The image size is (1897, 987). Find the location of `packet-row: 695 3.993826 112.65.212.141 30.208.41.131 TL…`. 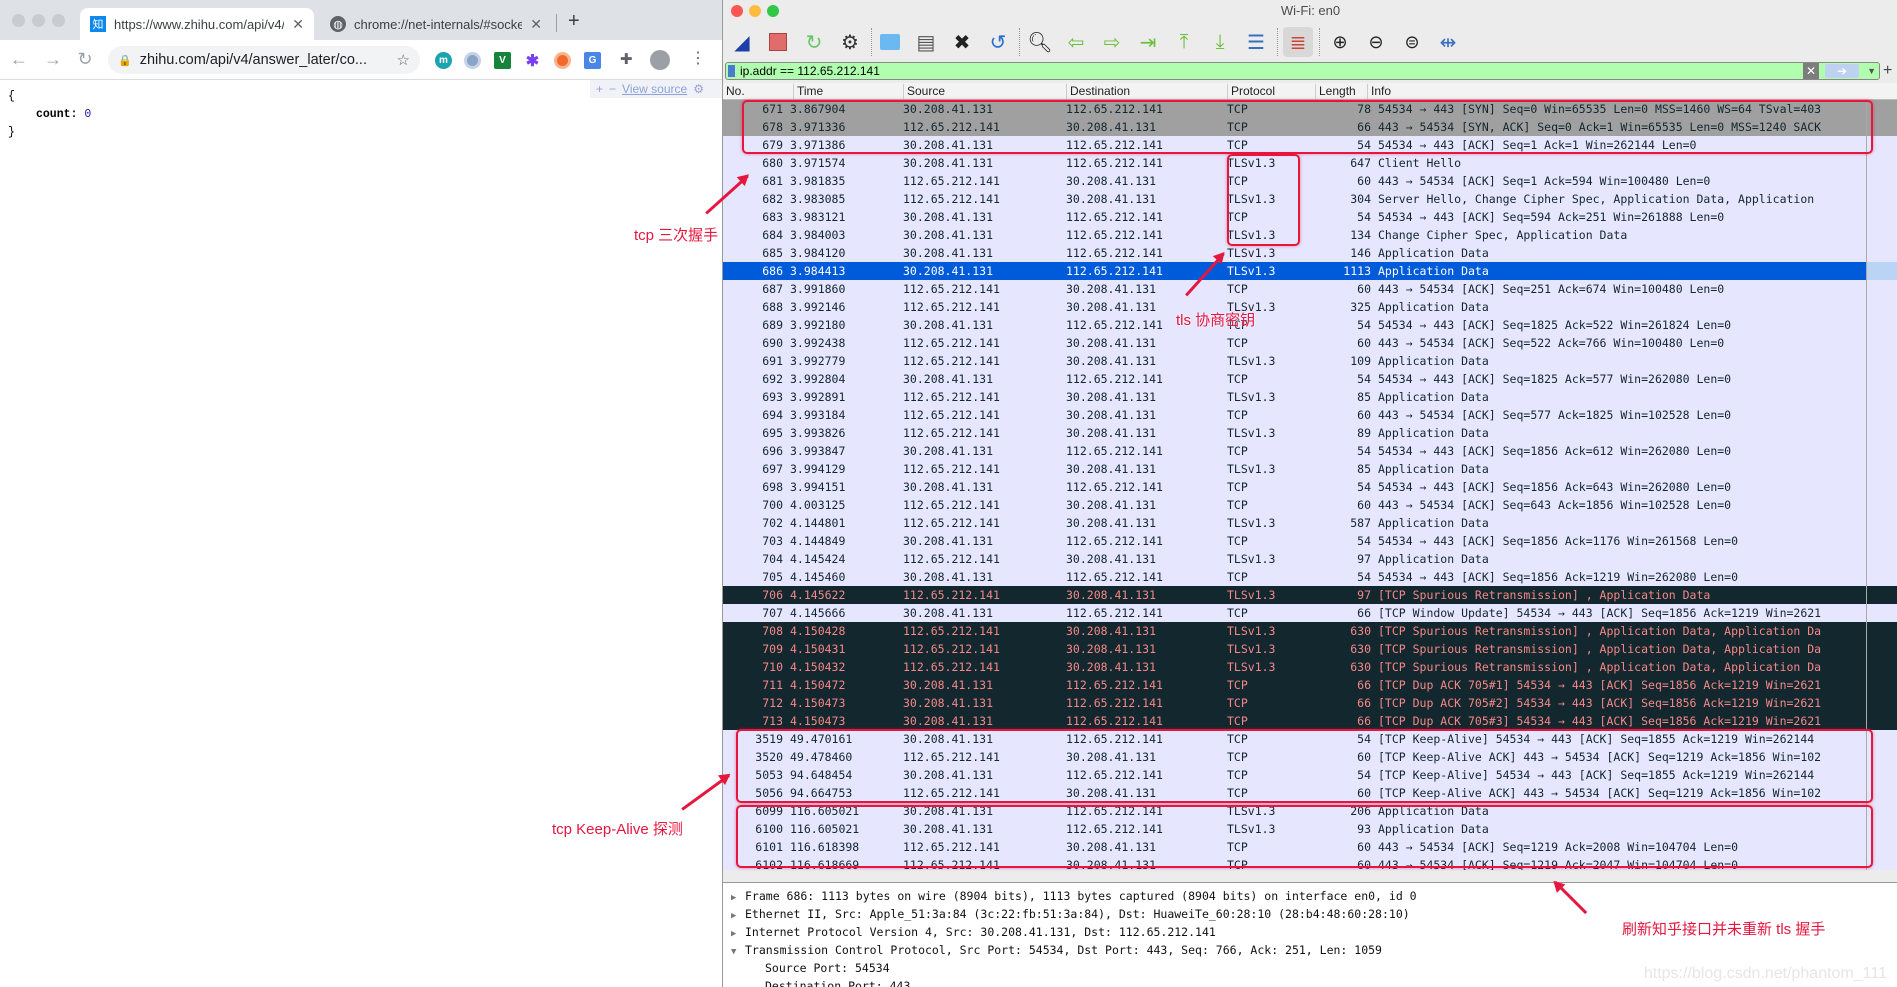

packet-row: 695 3.993826 112.65.212.141 30.208.41.131 TL… is located at coordinates (1294, 433).